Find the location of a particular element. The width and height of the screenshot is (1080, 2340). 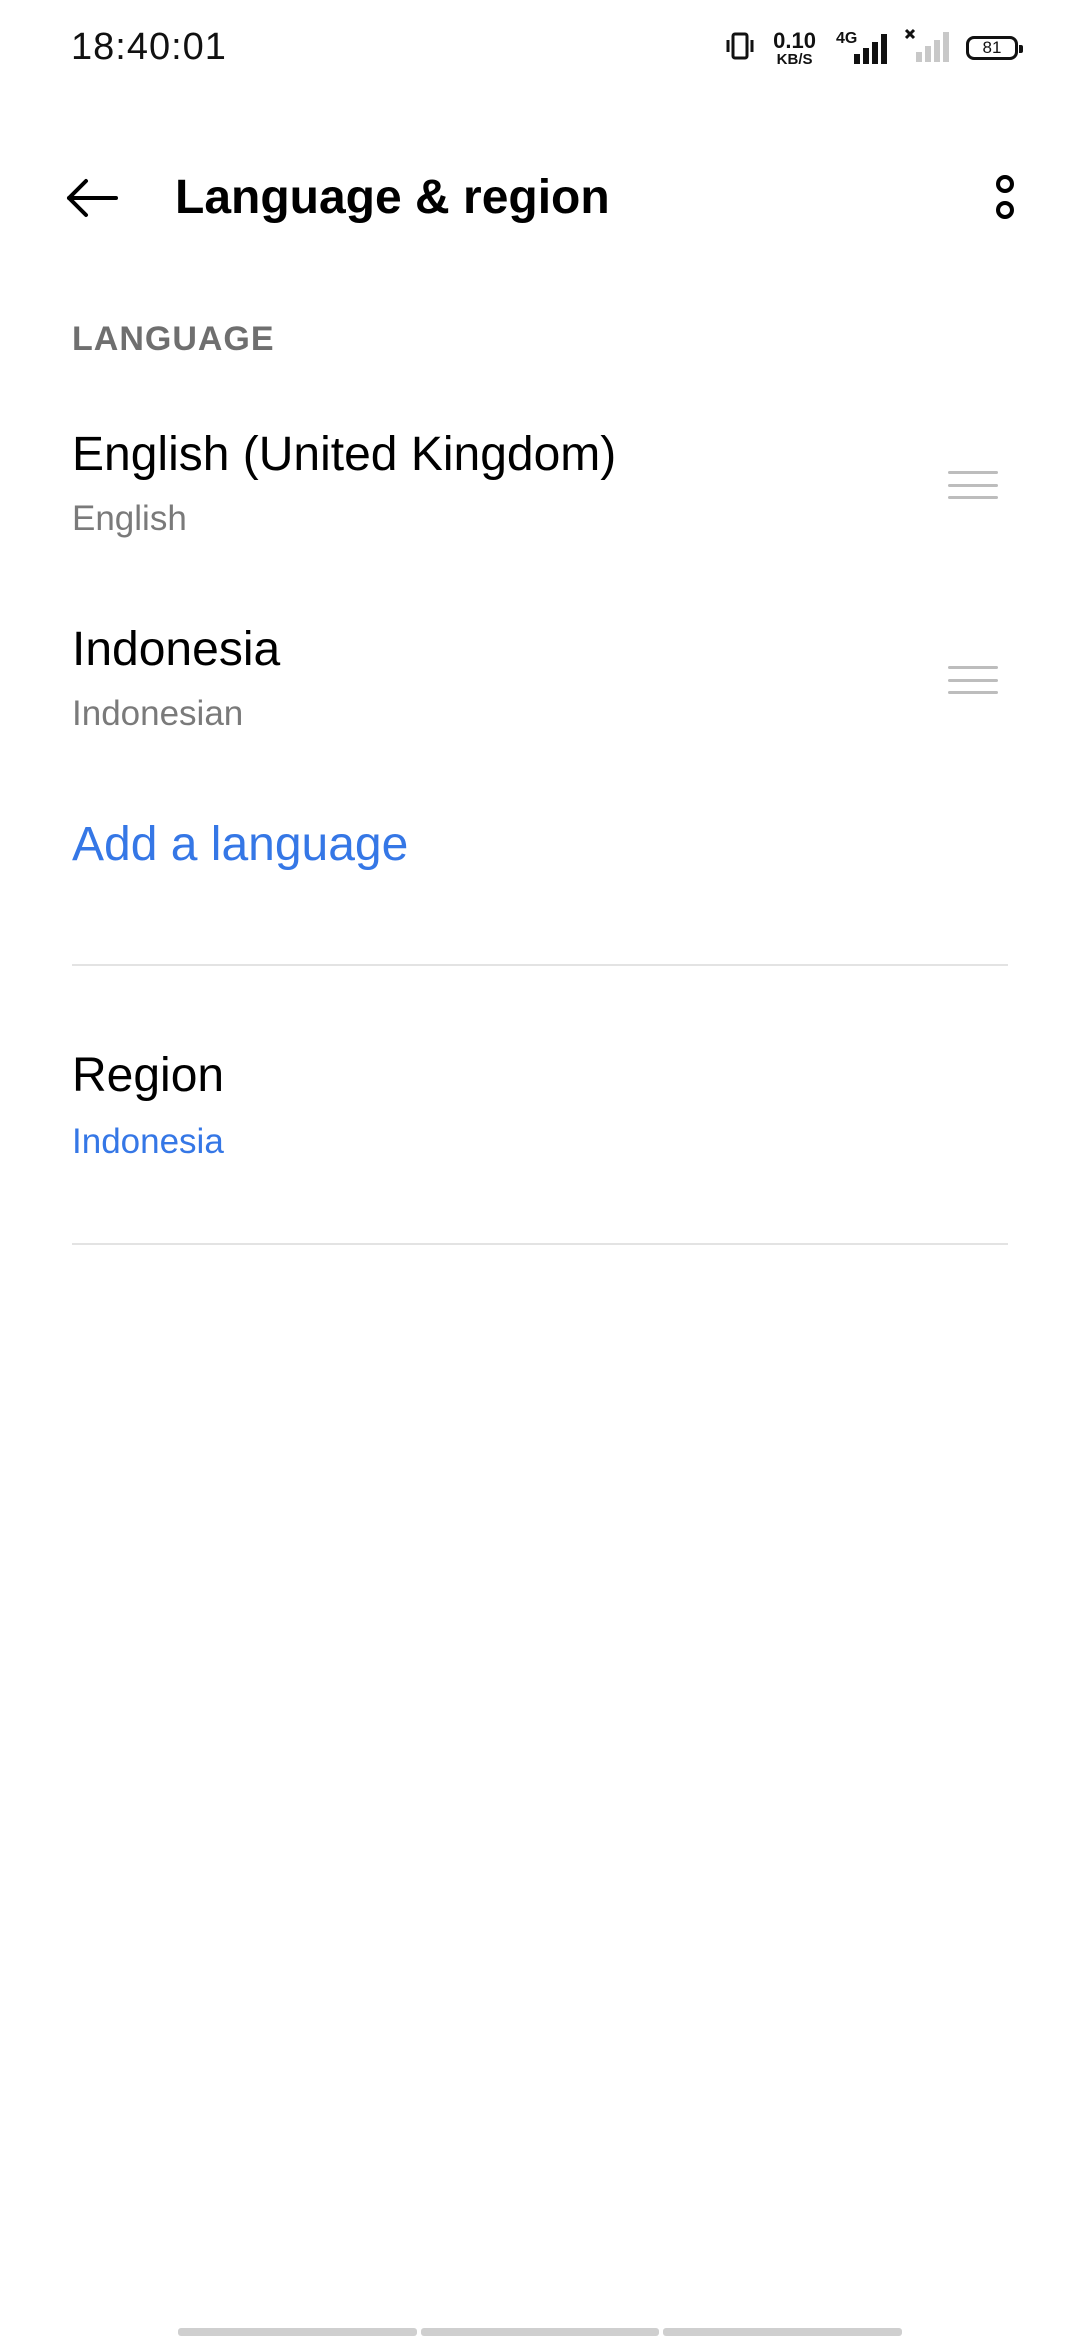

app-bar: Language & region is located at coordinates (540, 200).